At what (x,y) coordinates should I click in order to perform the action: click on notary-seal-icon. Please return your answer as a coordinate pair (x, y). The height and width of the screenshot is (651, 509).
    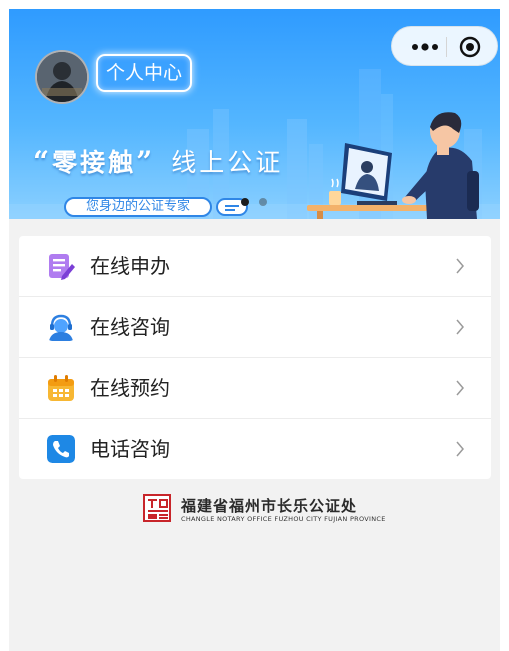
    Looking at the image, I should click on (157, 508).